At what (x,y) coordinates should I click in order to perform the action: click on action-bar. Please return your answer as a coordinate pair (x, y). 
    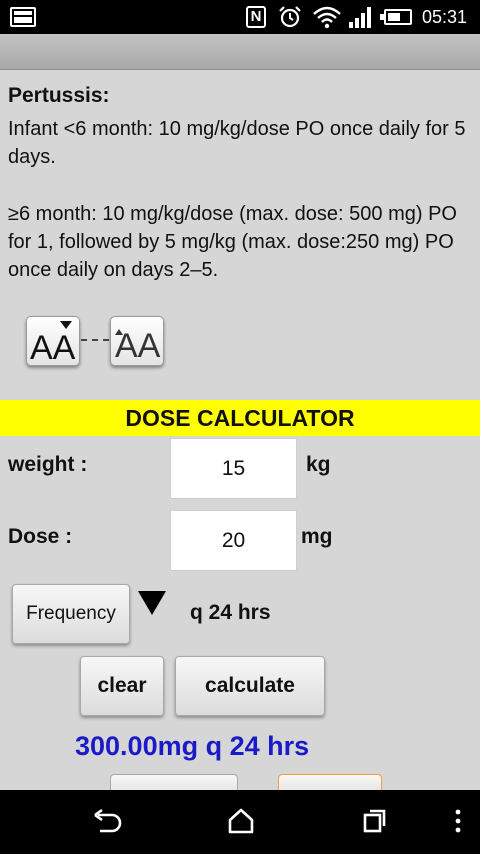
    Looking at the image, I should click on (240, 52).